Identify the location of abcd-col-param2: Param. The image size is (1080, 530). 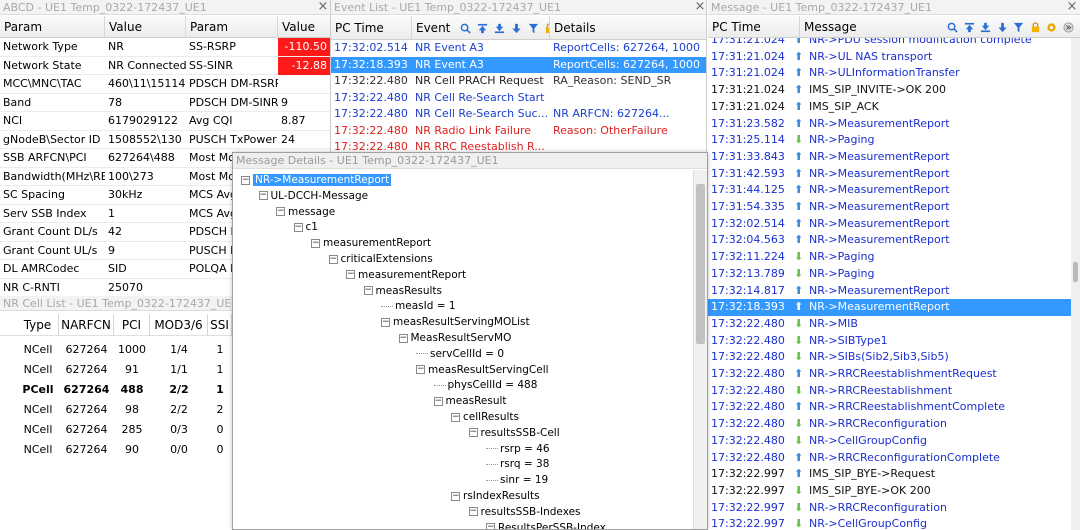
(232, 27).